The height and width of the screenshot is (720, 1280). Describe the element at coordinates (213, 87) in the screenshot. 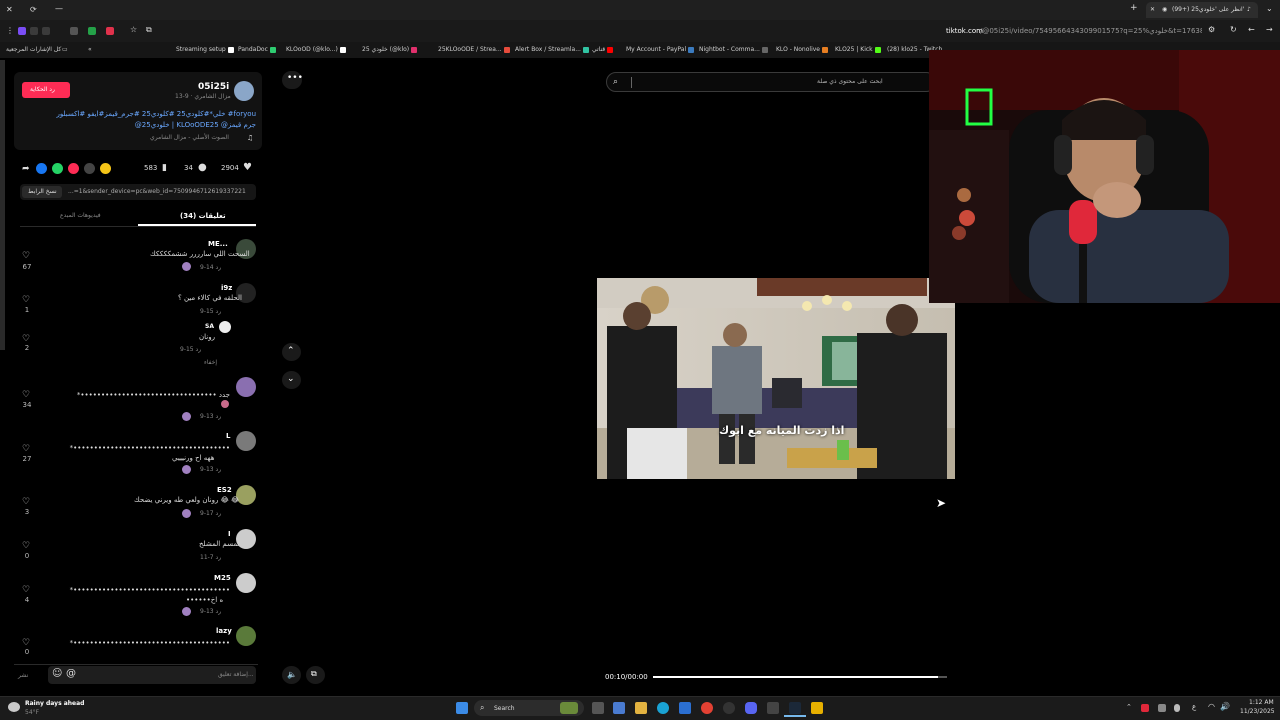

I see `post-username: 05i25i` at that location.